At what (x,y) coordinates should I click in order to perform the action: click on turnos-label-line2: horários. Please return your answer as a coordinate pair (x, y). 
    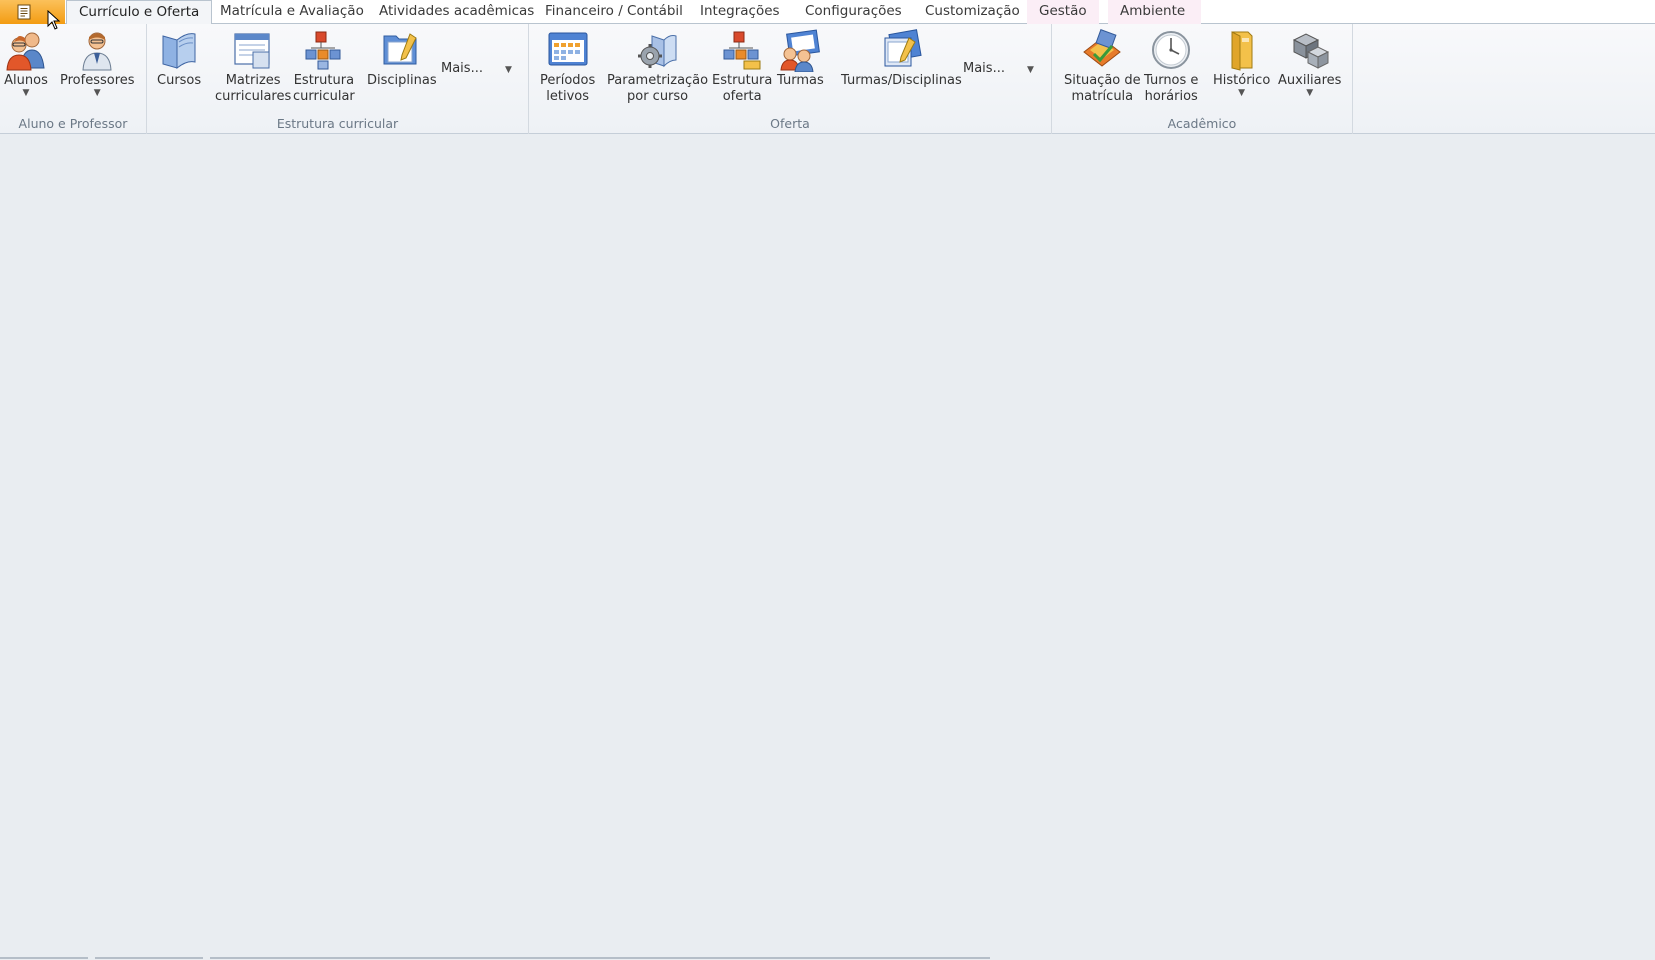
    Looking at the image, I should click on (1171, 96).